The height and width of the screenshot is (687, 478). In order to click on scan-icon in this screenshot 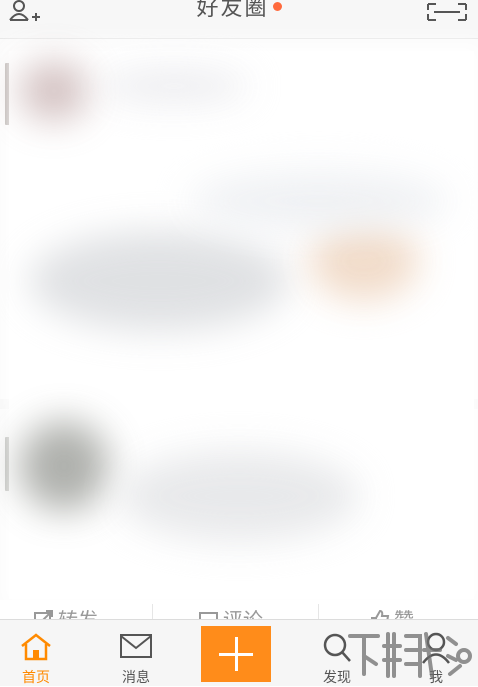, I will do `click(447, 12)`.